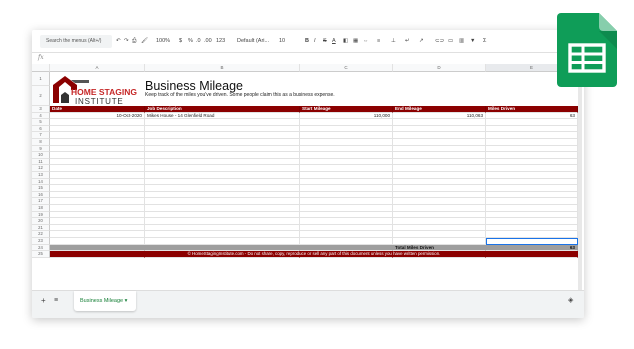 This screenshot has width=634, height=349. Describe the element at coordinates (421, 41) in the screenshot. I see `text-rotation-icon: ↗` at that location.